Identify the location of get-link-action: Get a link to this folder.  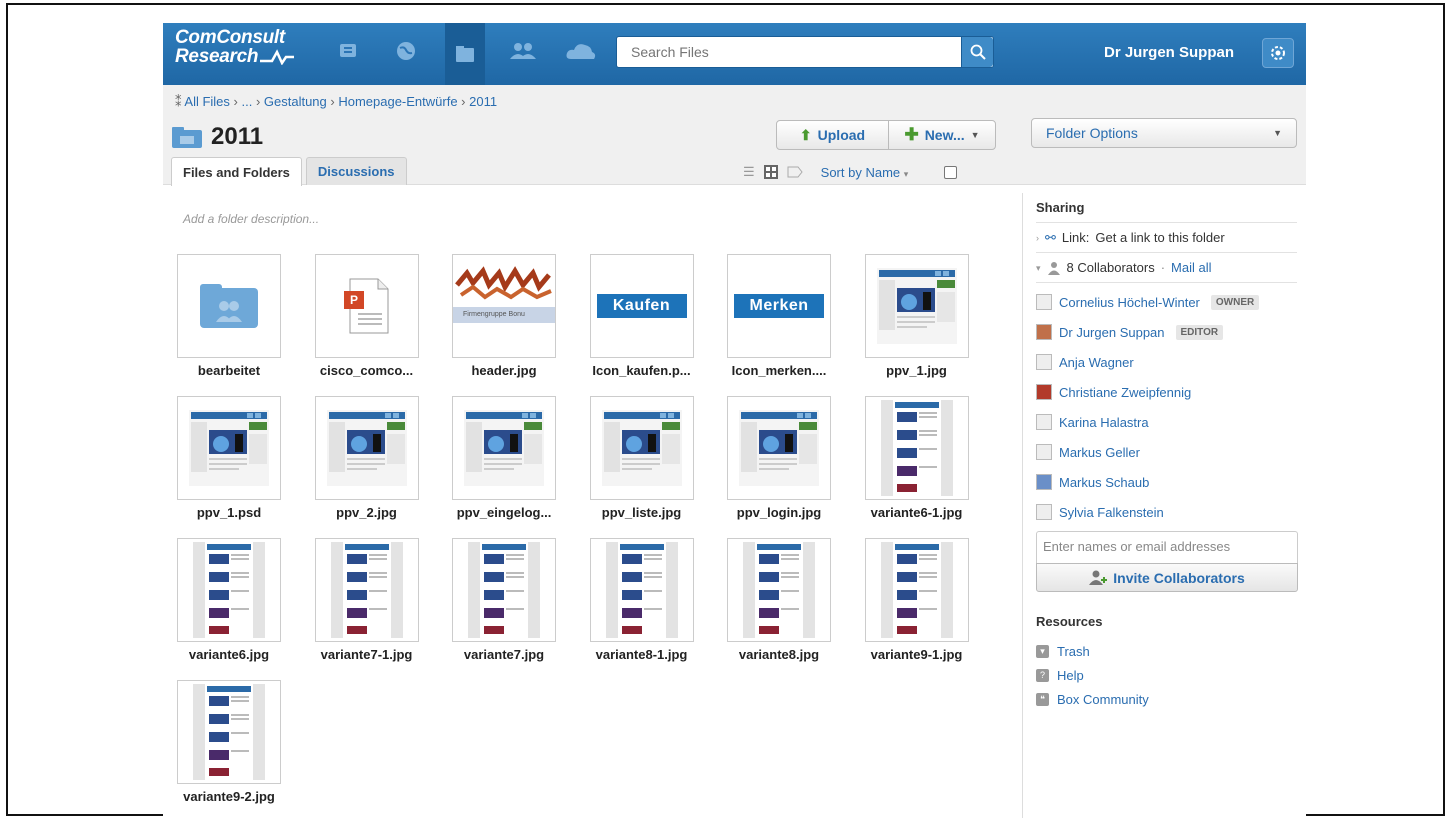
(1159, 238).